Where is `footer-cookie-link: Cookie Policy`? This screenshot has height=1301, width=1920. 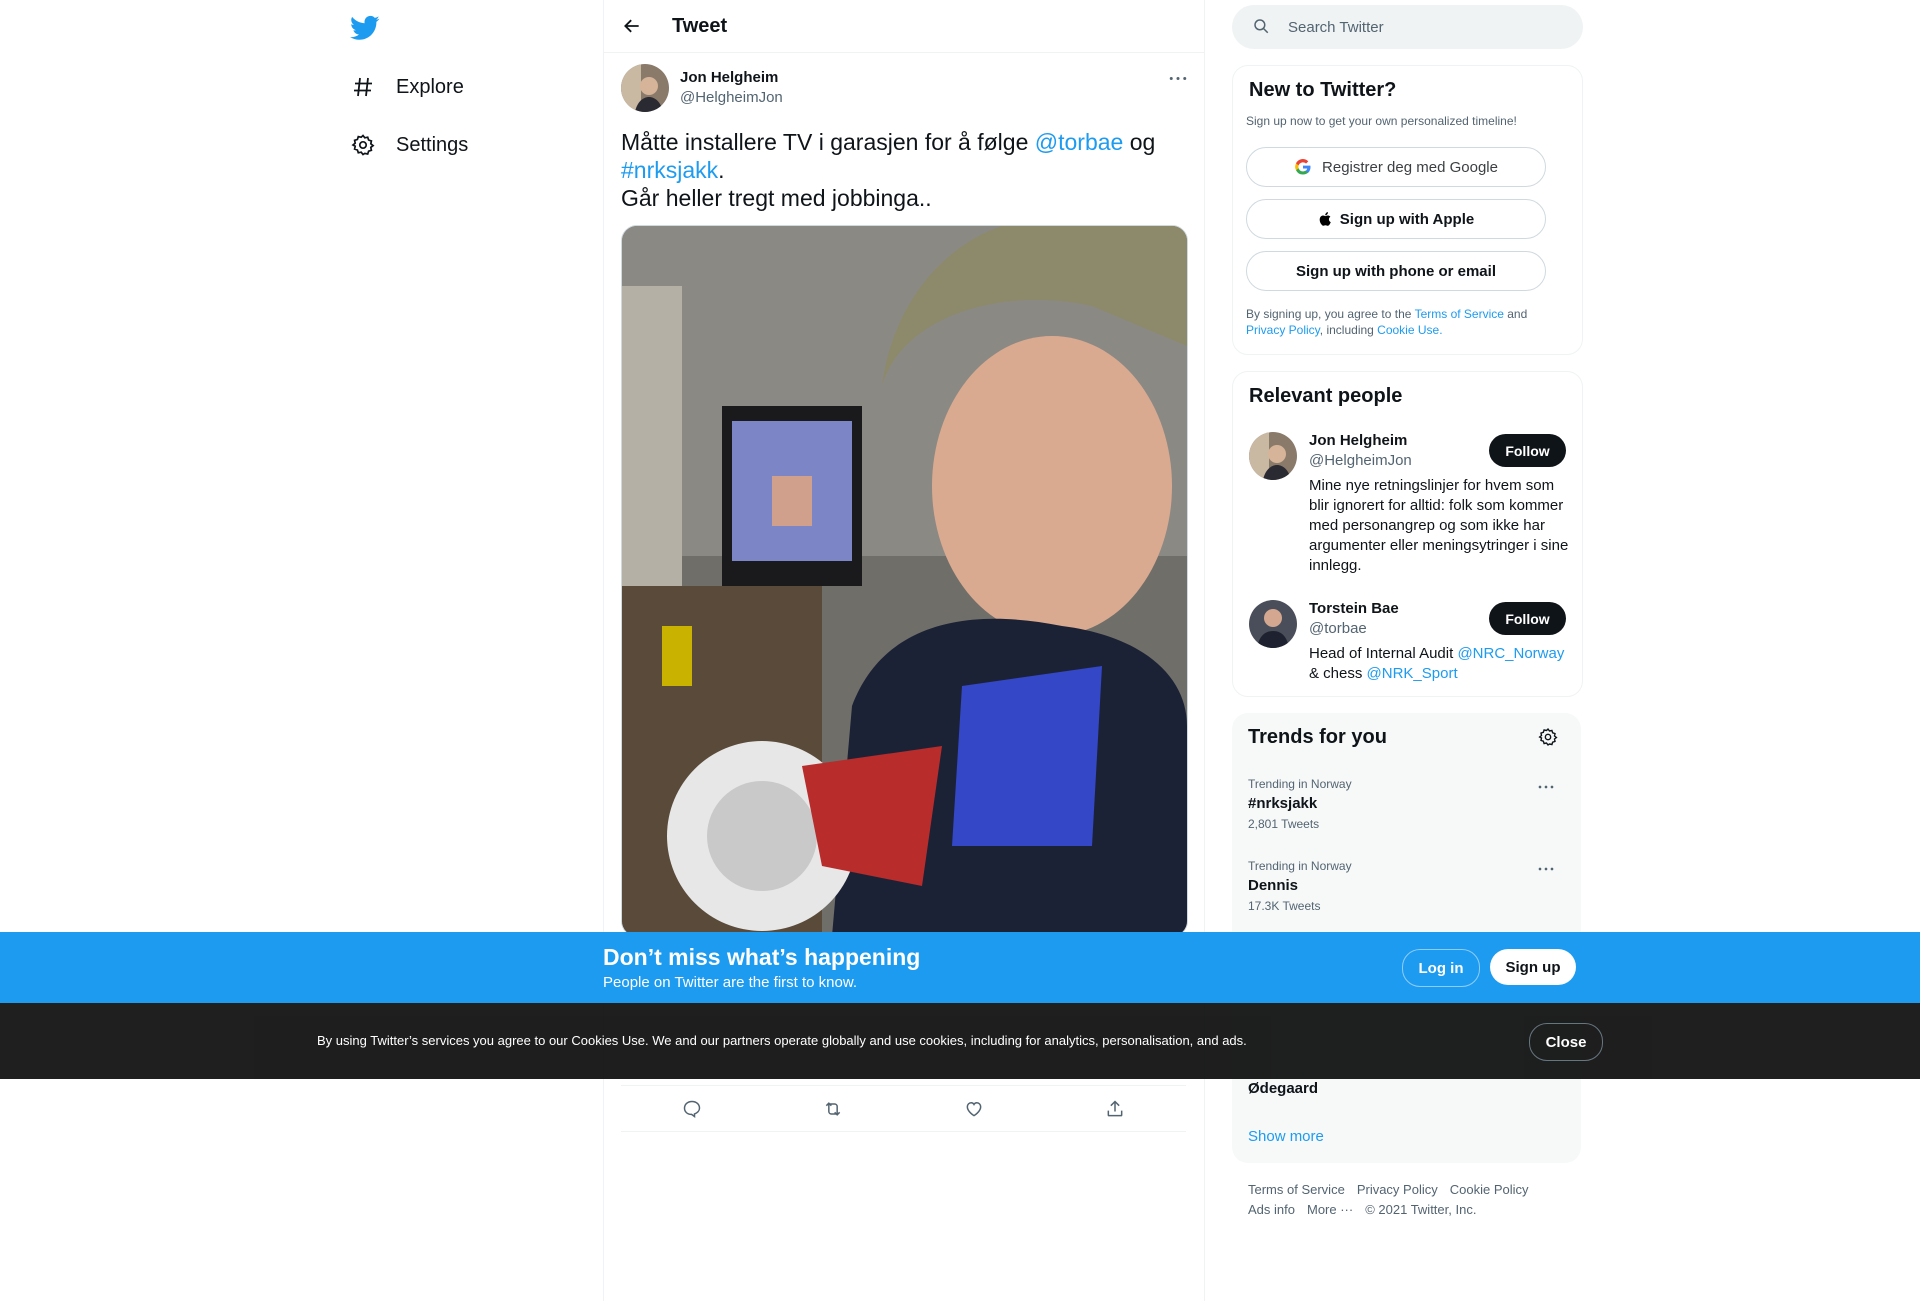
footer-cookie-link: Cookie Policy is located at coordinates (1489, 1189).